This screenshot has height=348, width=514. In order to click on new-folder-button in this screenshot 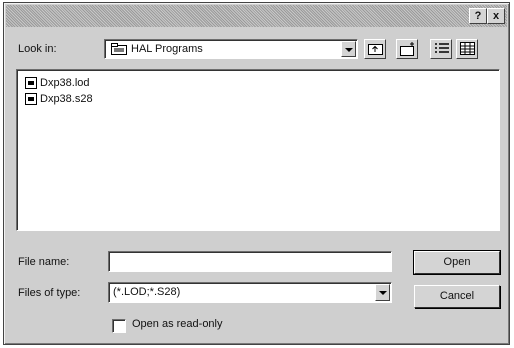, I will do `click(407, 49)`.